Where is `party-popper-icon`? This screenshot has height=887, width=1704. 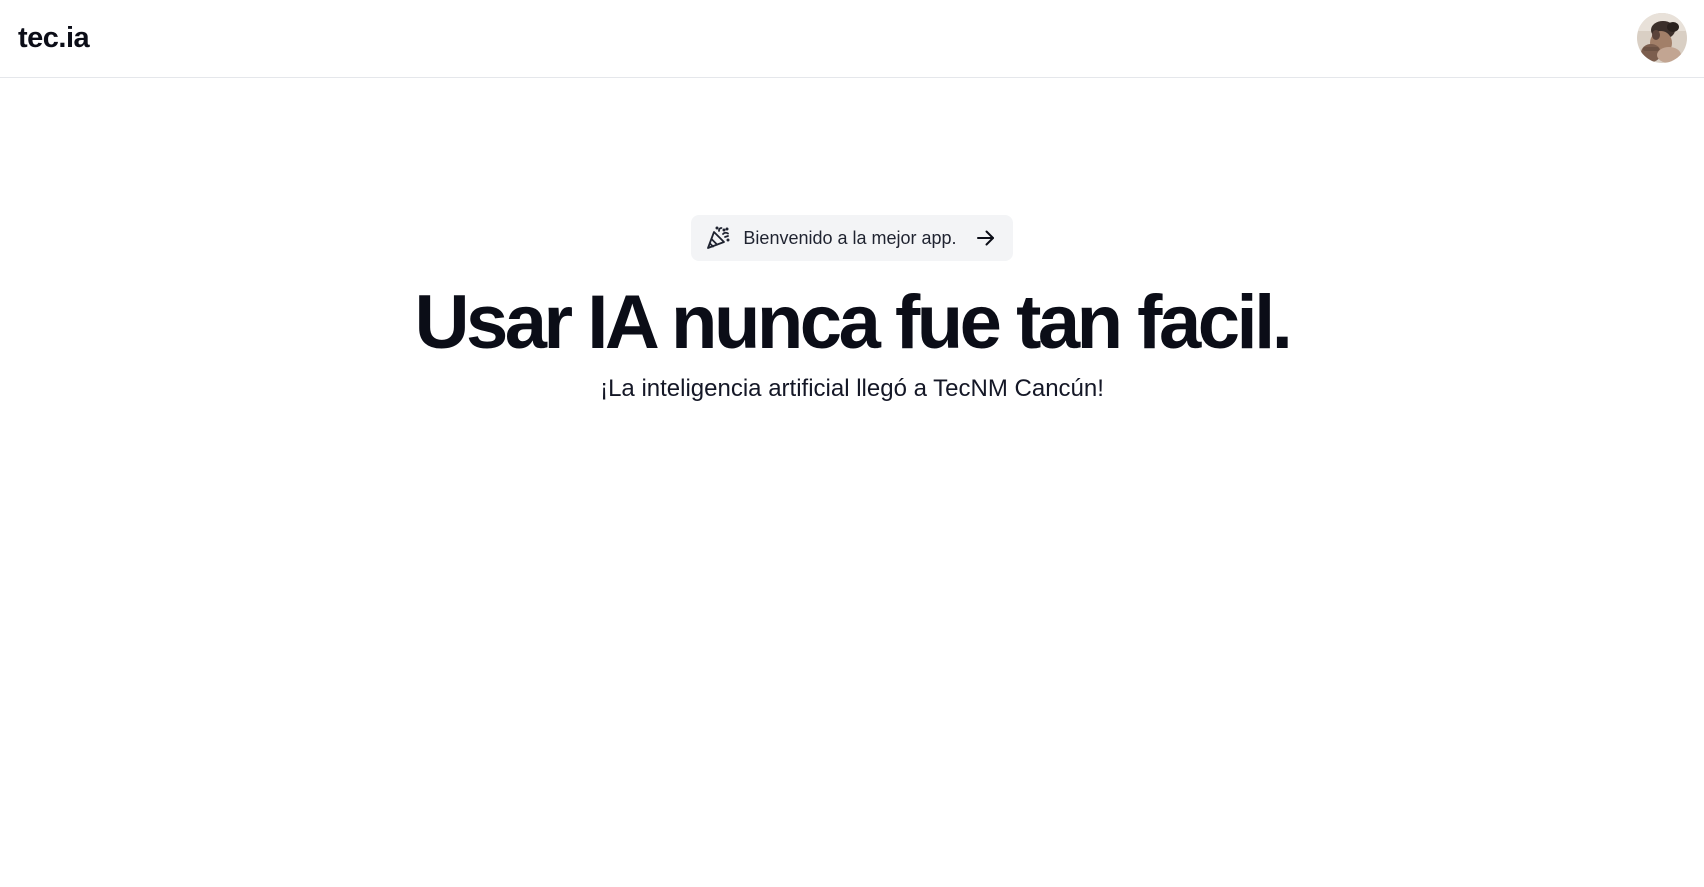
party-popper-icon is located at coordinates (718, 238).